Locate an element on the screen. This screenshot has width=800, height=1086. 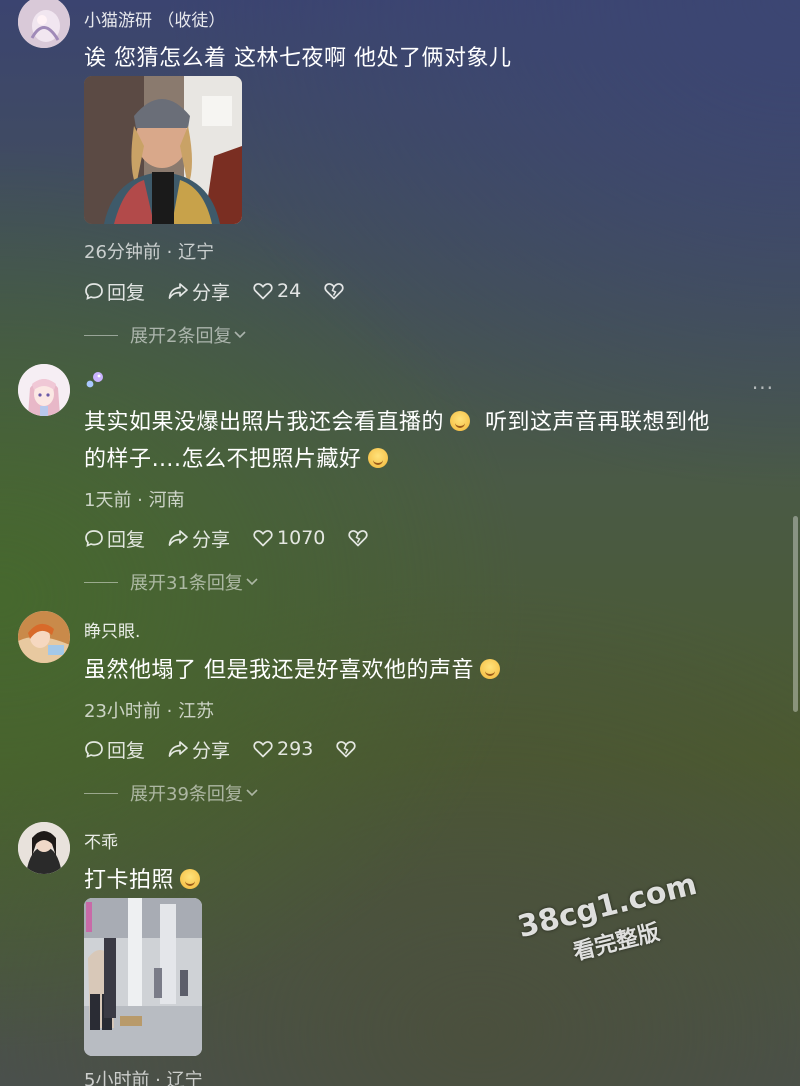
comment-text-line1: 其实如果没爆出照片我还会看直播的 is located at coordinates (264, 422).